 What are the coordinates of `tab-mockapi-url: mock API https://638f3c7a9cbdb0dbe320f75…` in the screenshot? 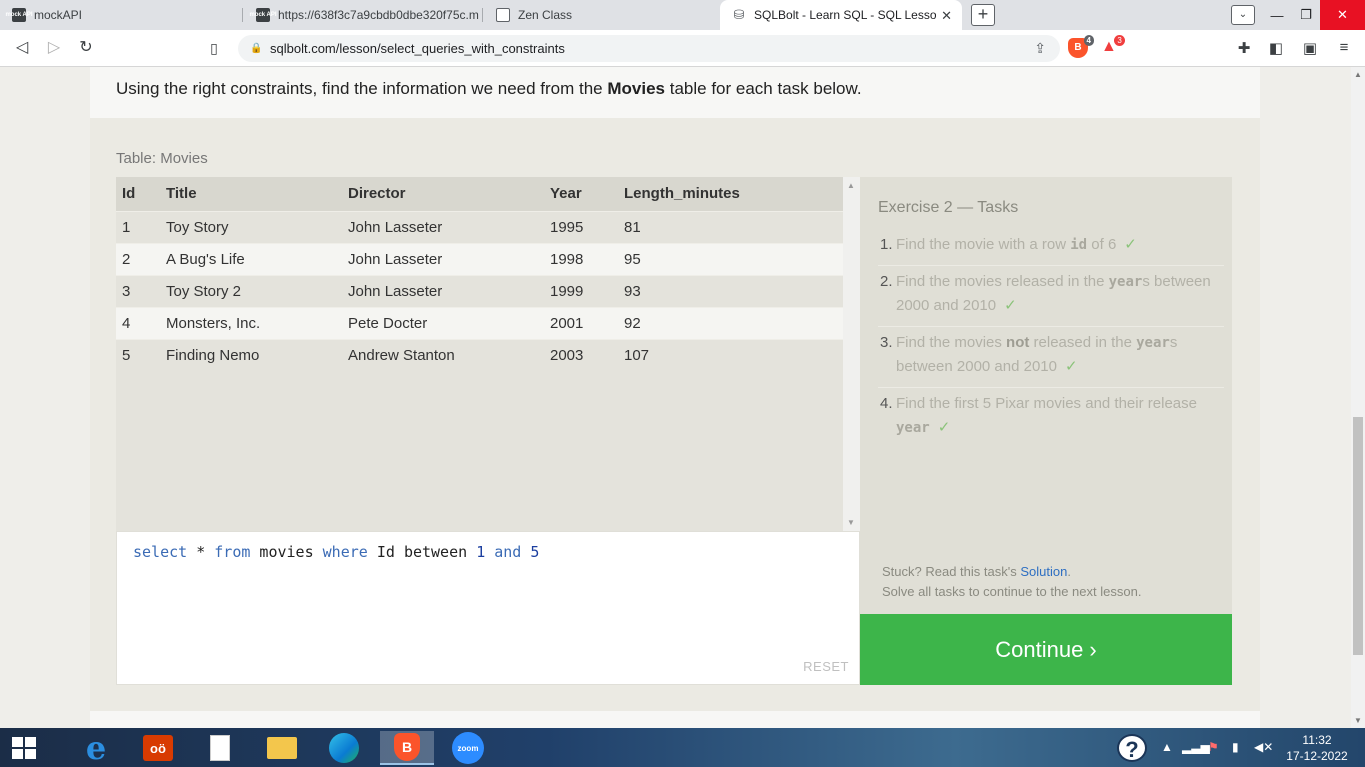 It's located at (362, 15).